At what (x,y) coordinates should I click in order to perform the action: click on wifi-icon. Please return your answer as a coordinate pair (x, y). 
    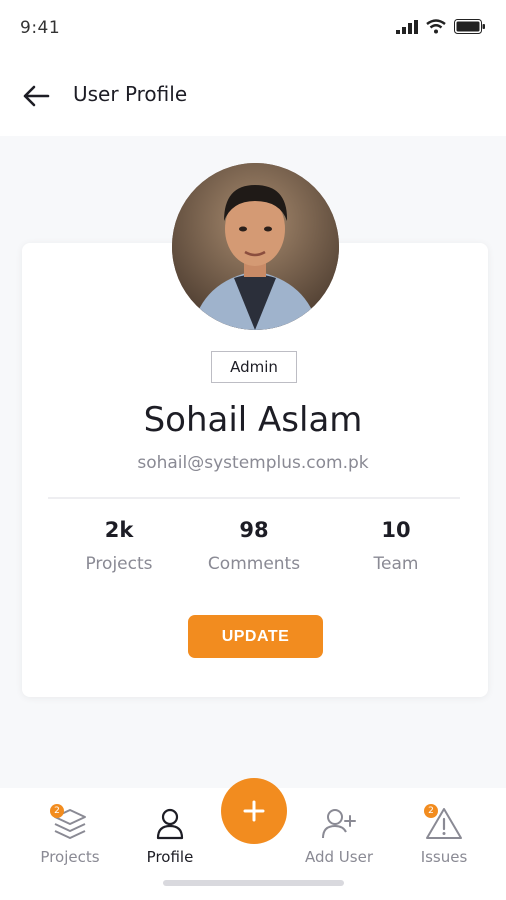
    Looking at the image, I should click on (436, 26).